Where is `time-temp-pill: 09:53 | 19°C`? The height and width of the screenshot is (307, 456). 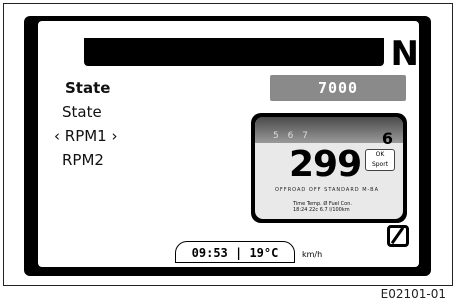
time-temp-pill: 09:53 | 19°C is located at coordinates (235, 252).